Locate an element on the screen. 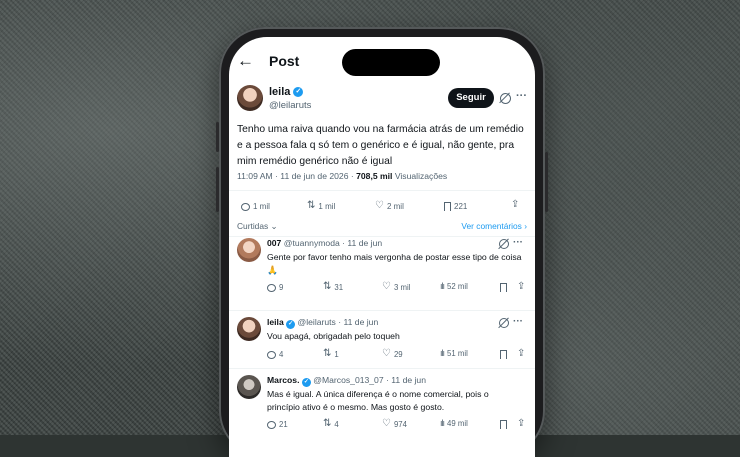  reply-author-handle: @Marcos_013_07 is located at coordinates (348, 380).